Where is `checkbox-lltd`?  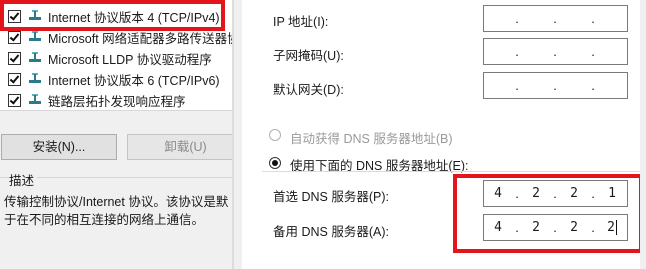 checkbox-lltd is located at coordinates (14, 100).